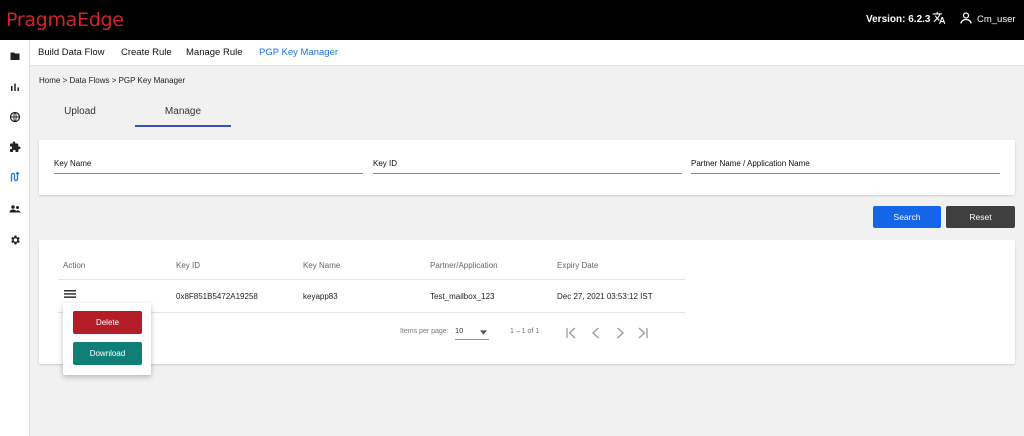  What do you see at coordinates (217, 296) in the screenshot?
I see `cell-key-id: 0x8F851B5472A19258` at bounding box center [217, 296].